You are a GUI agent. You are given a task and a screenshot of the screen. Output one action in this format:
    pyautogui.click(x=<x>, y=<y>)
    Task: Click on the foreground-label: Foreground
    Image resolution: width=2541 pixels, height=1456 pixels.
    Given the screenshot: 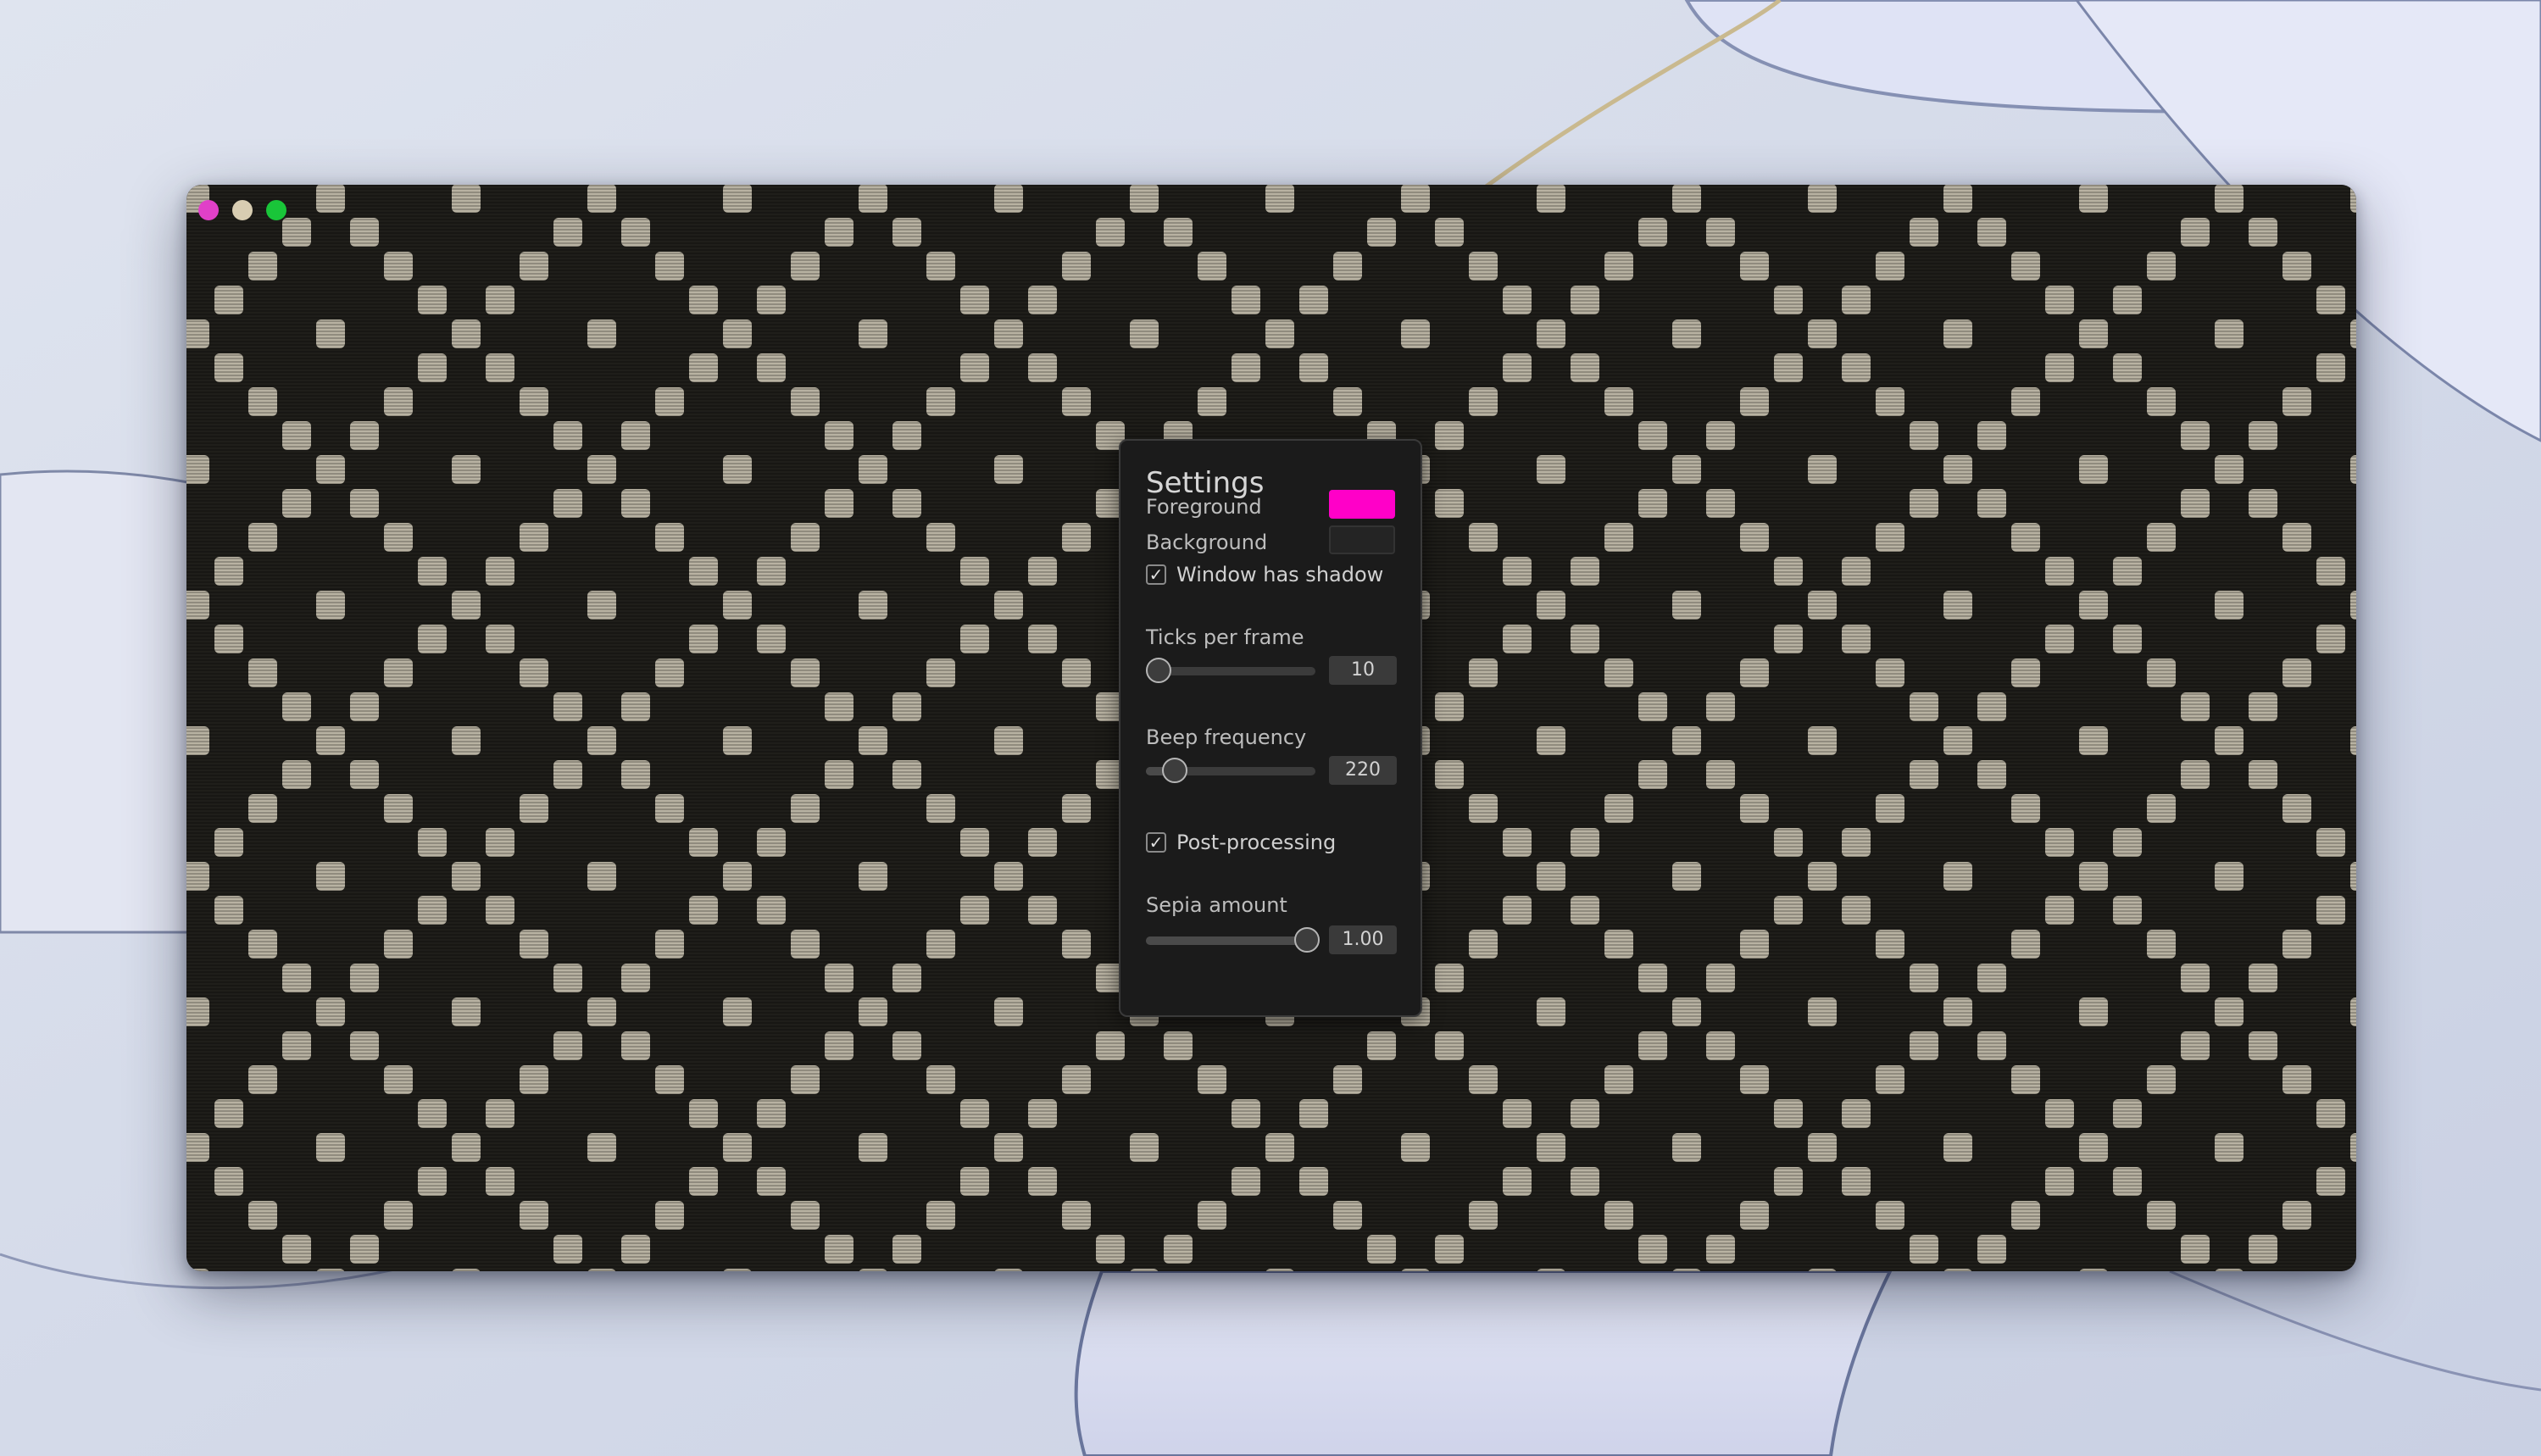 What is the action you would take?
    pyautogui.click(x=1204, y=507)
    